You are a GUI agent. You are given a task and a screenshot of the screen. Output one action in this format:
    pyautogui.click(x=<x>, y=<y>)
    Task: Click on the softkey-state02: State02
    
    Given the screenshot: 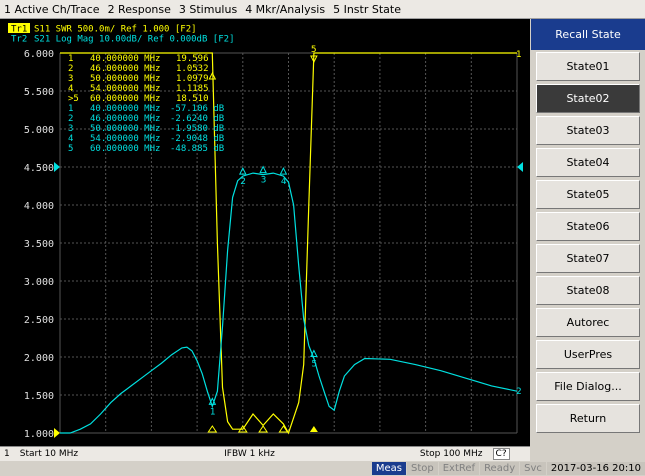 What is the action you would take?
    pyautogui.click(x=588, y=98)
    